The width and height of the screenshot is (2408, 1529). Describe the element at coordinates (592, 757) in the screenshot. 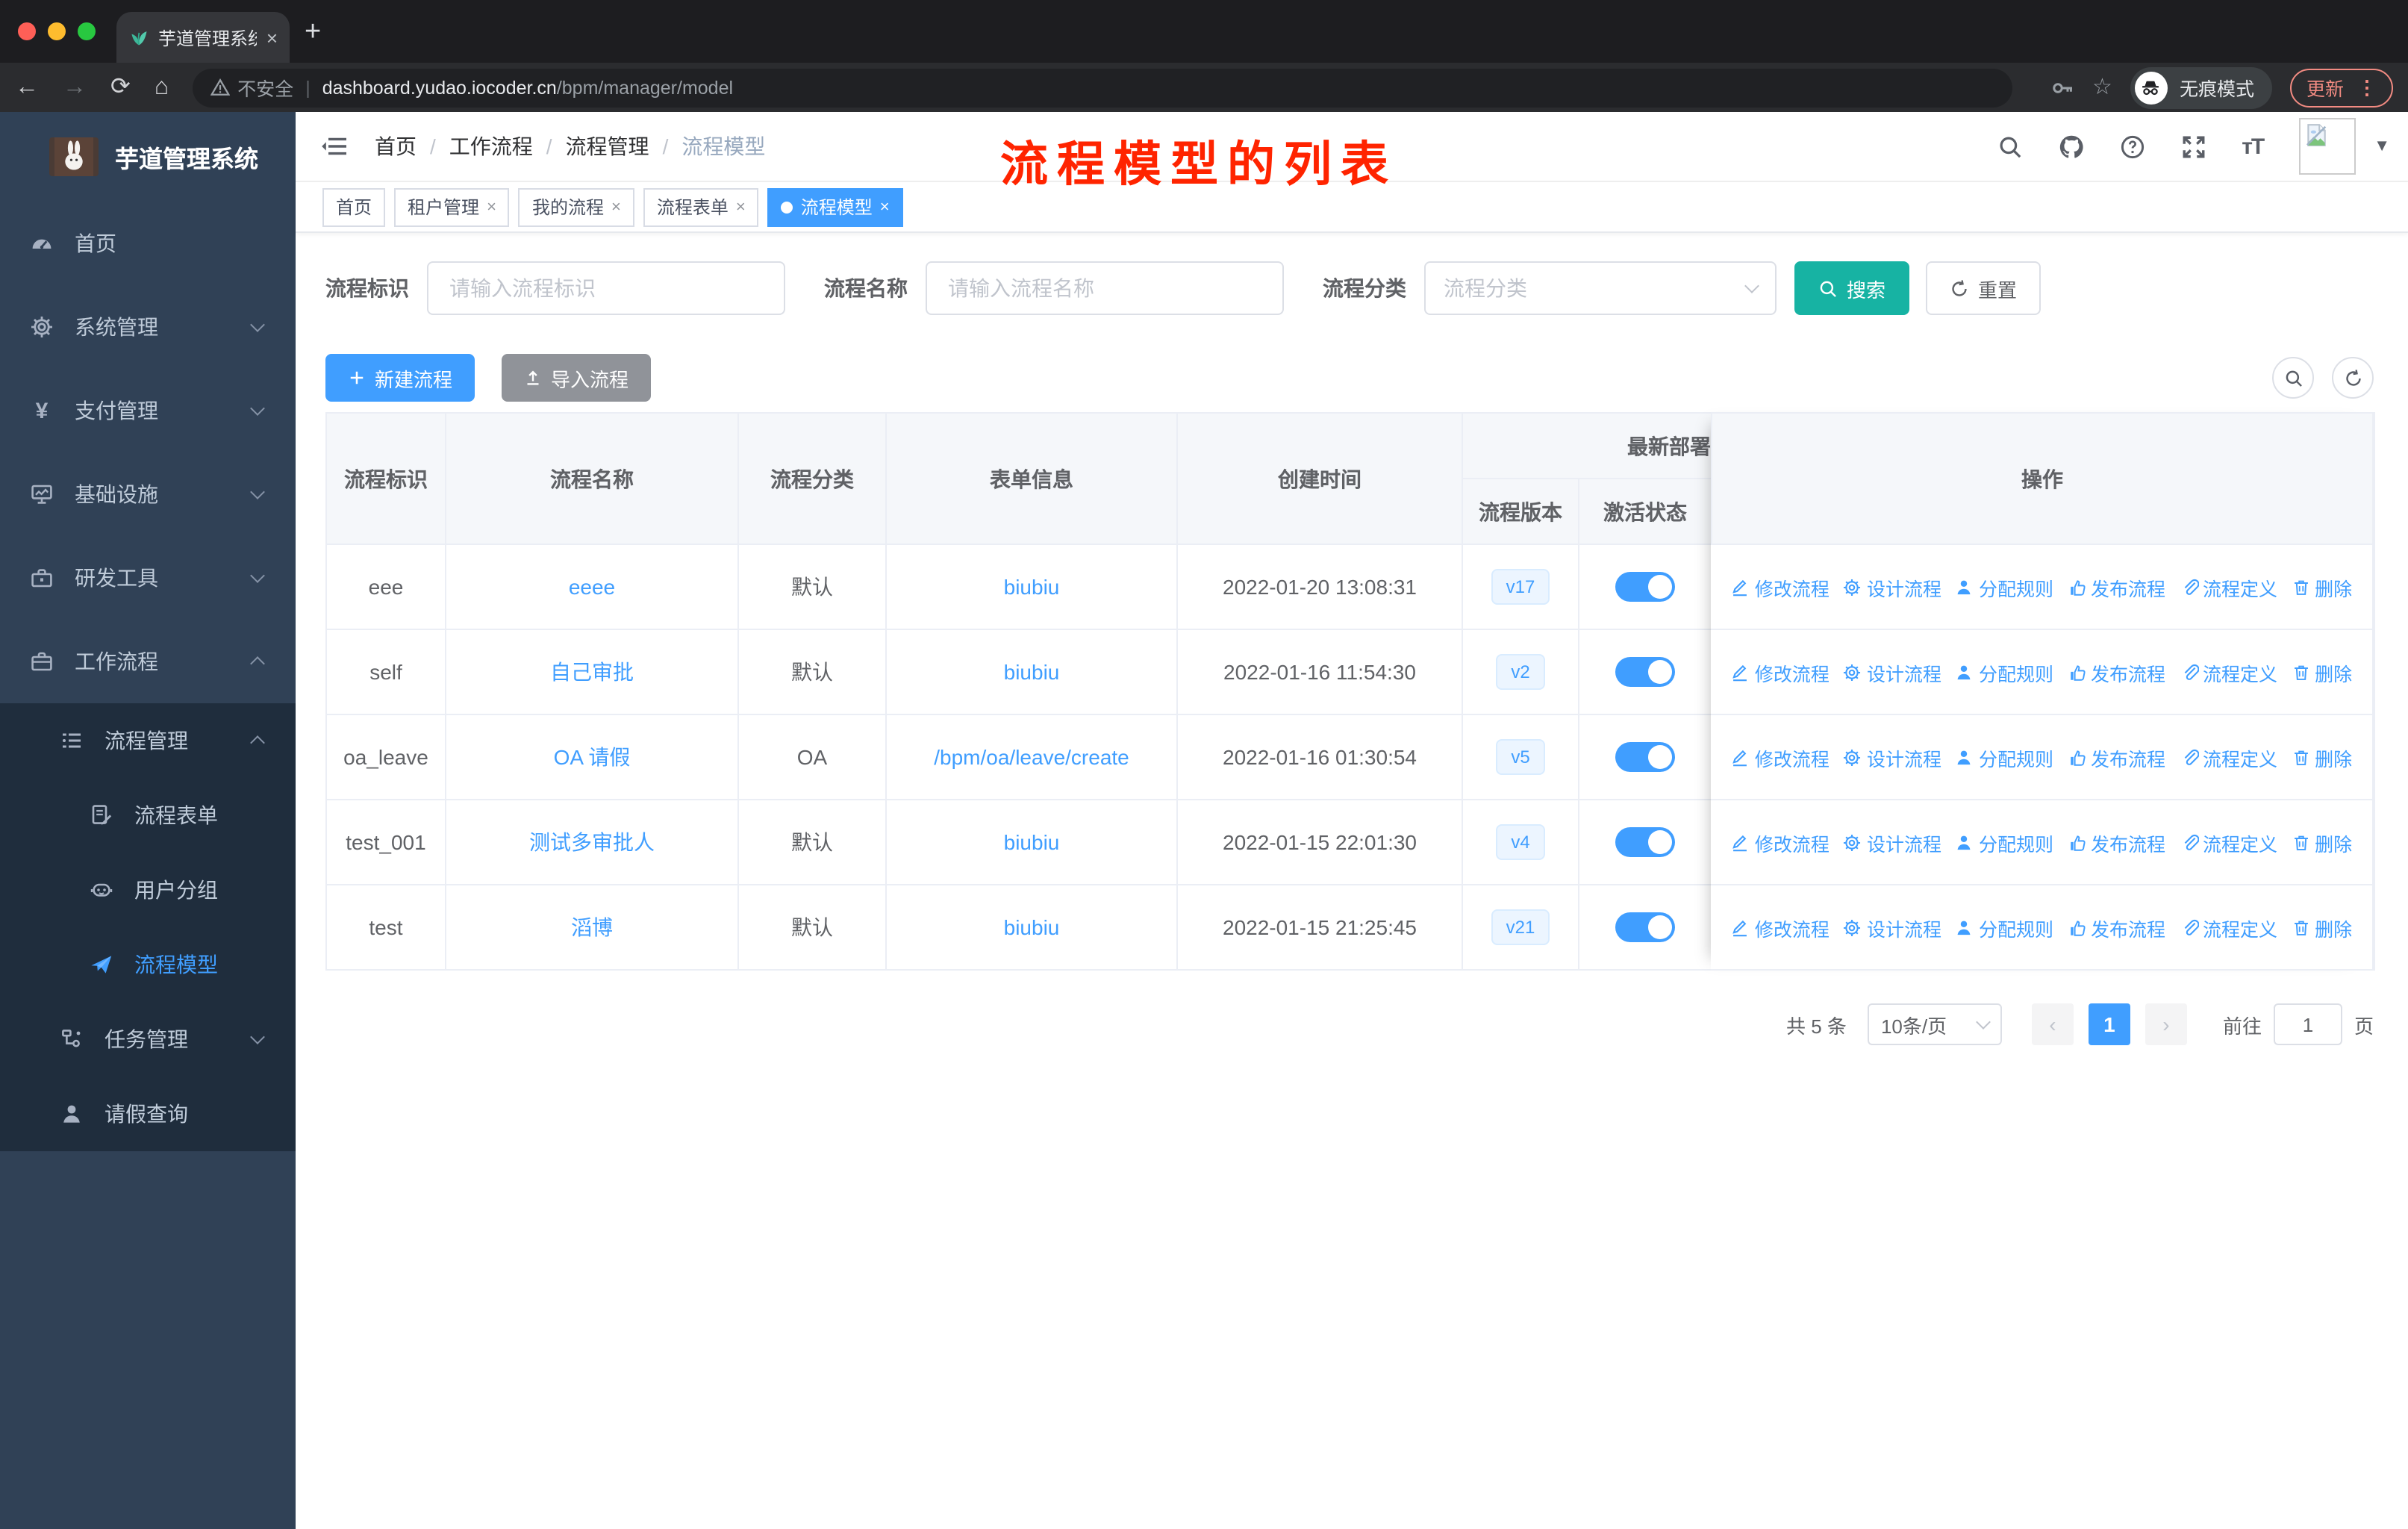

I see `process-name-link: OA 请假` at that location.